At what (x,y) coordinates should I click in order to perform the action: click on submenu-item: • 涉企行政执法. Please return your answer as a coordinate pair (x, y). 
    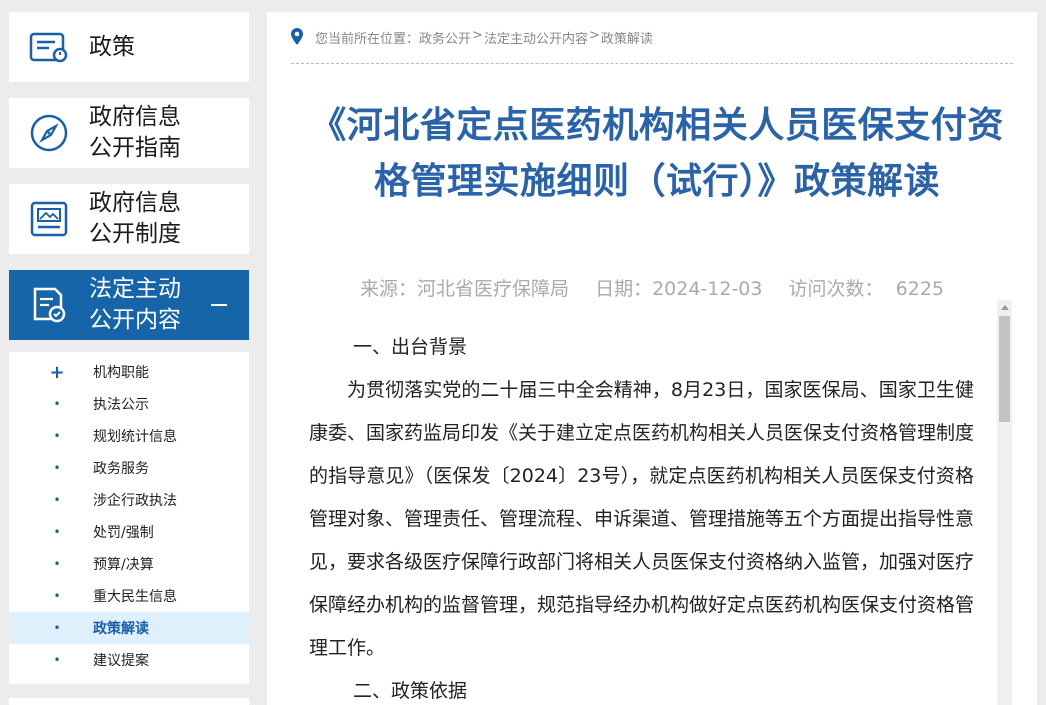
    Looking at the image, I should click on (129, 500).